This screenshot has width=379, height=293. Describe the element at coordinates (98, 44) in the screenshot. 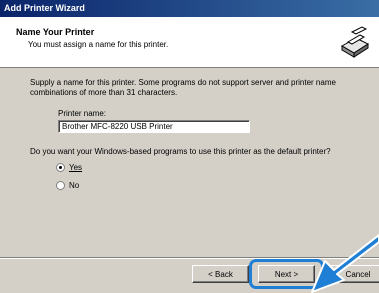

I see `page-subtitle: You must assign a name for this printer.` at that location.